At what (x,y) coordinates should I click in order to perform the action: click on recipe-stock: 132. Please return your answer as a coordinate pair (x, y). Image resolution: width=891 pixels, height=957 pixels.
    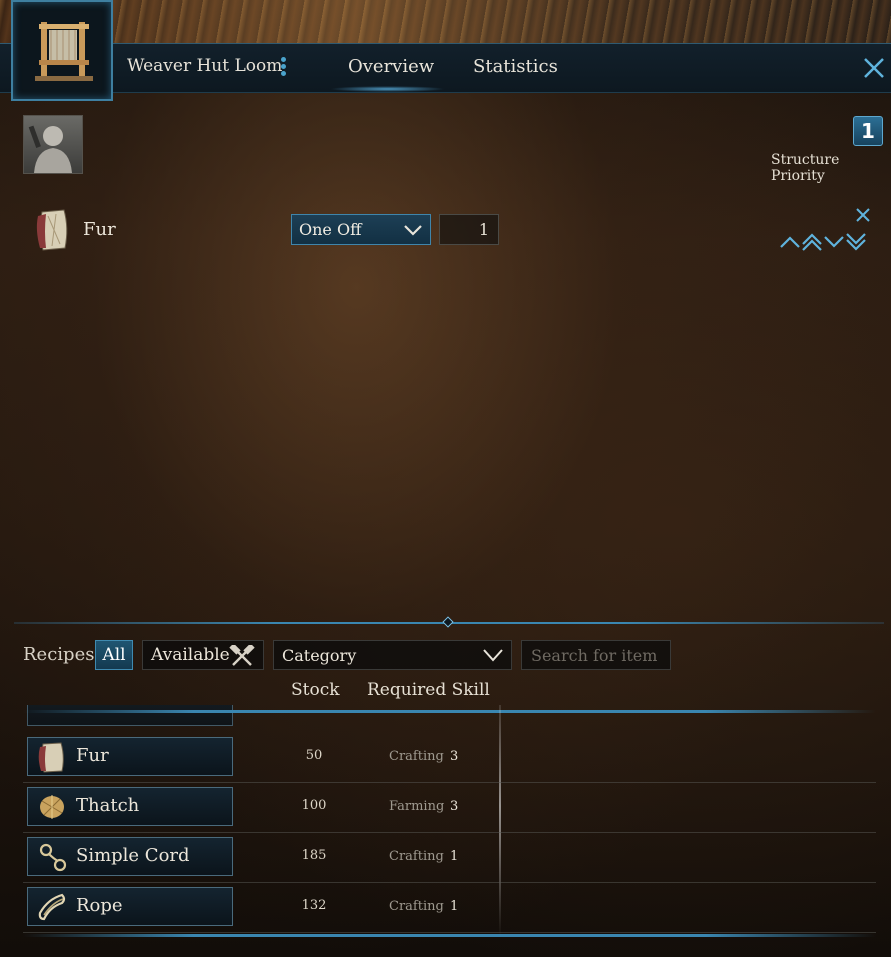
    Looking at the image, I should click on (314, 905).